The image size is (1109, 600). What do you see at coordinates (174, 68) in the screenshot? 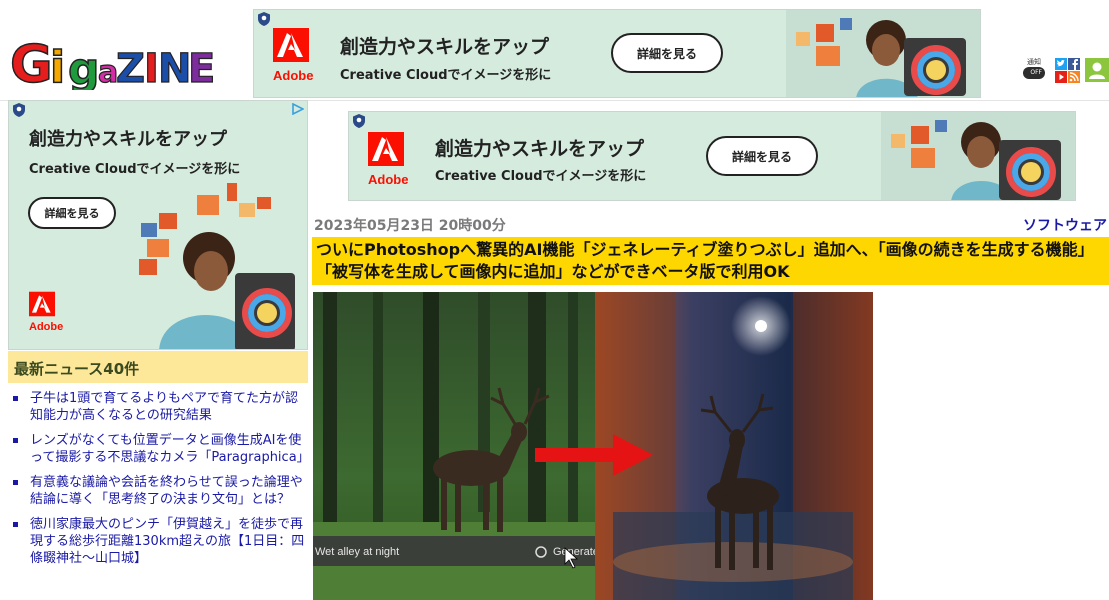
I see `logo-letter: N` at bounding box center [174, 68].